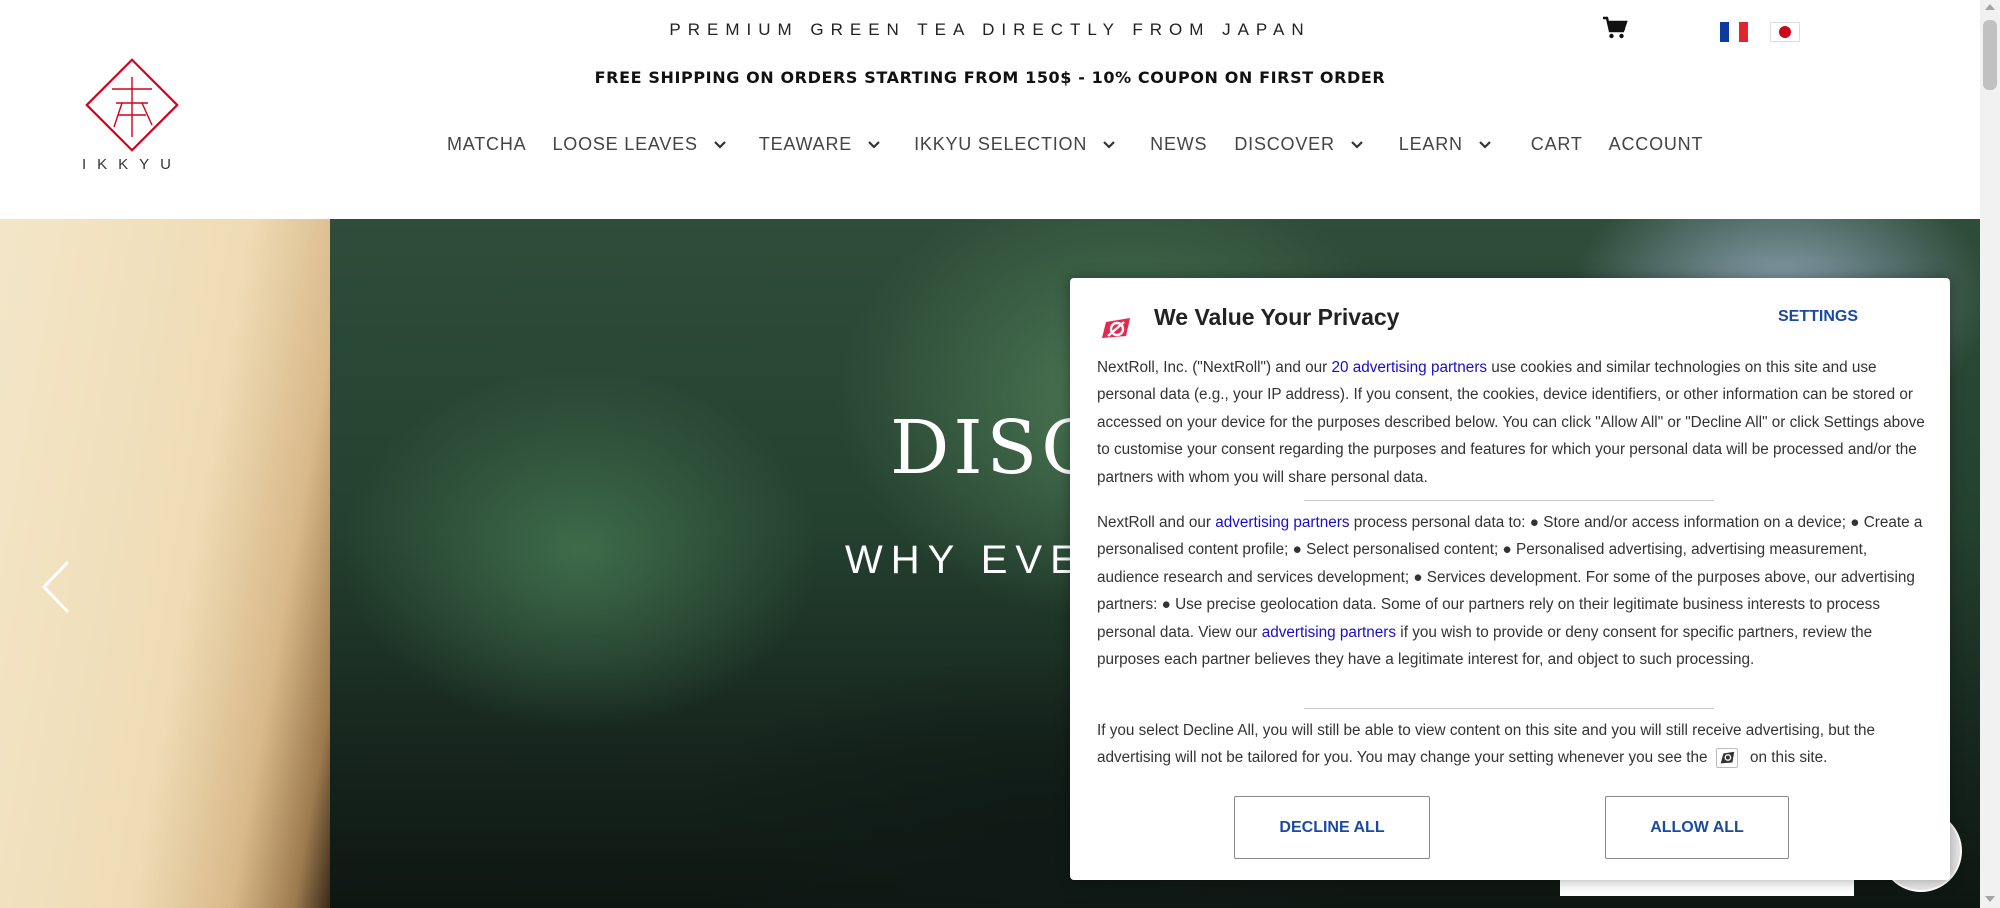 This screenshot has width=2000, height=908. I want to click on carousel-prev-icon, so click(56, 587).